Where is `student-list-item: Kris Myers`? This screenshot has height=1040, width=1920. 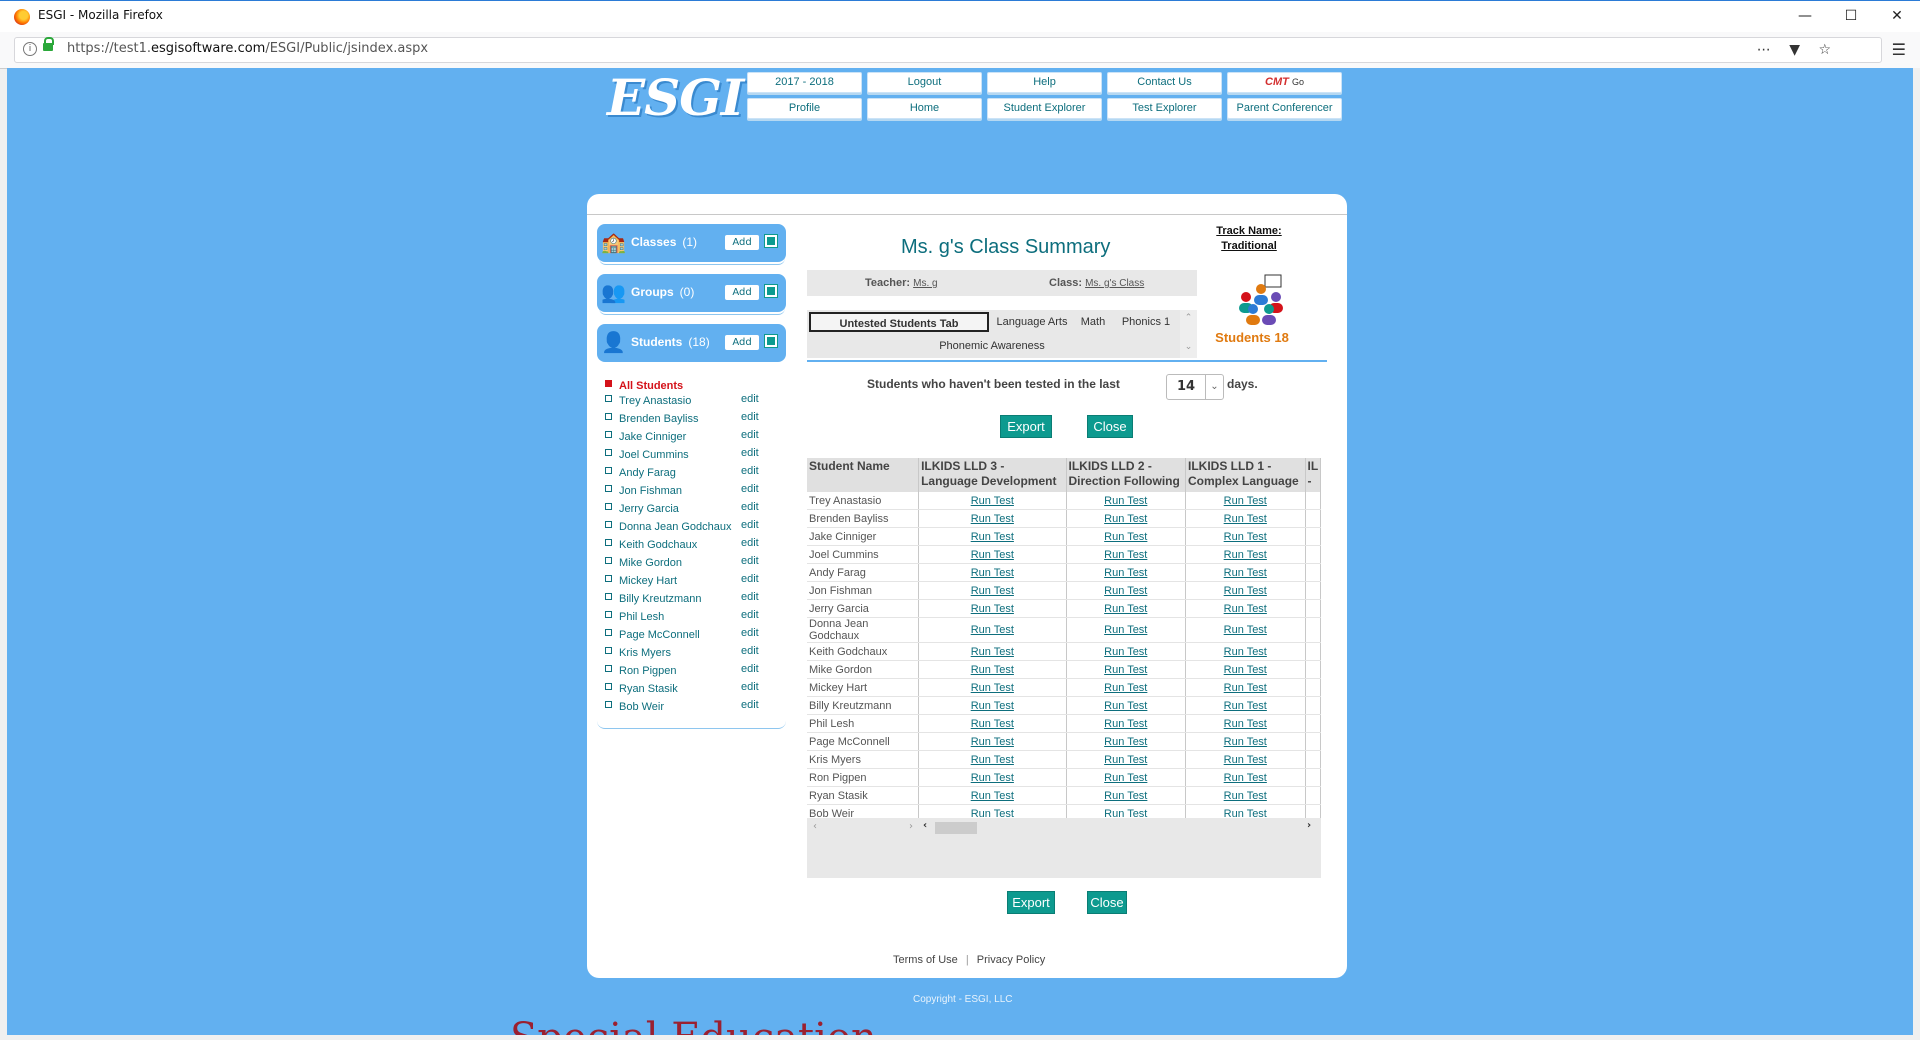 student-list-item: Kris Myers is located at coordinates (638, 655).